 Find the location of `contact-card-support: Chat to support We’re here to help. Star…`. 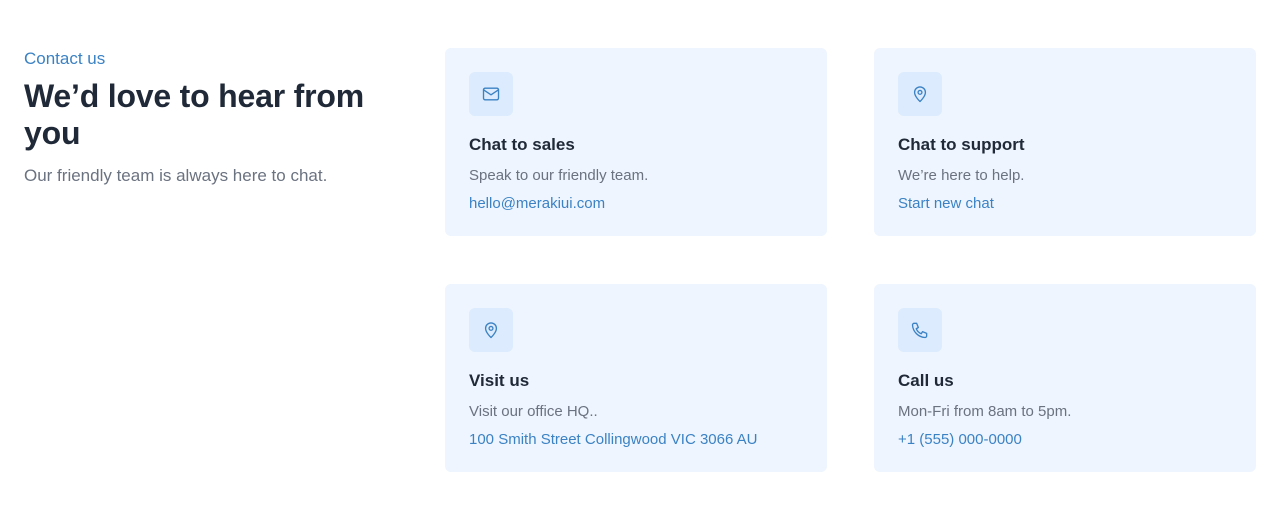

contact-card-support: Chat to support We’re here to help. Star… is located at coordinates (1065, 142).